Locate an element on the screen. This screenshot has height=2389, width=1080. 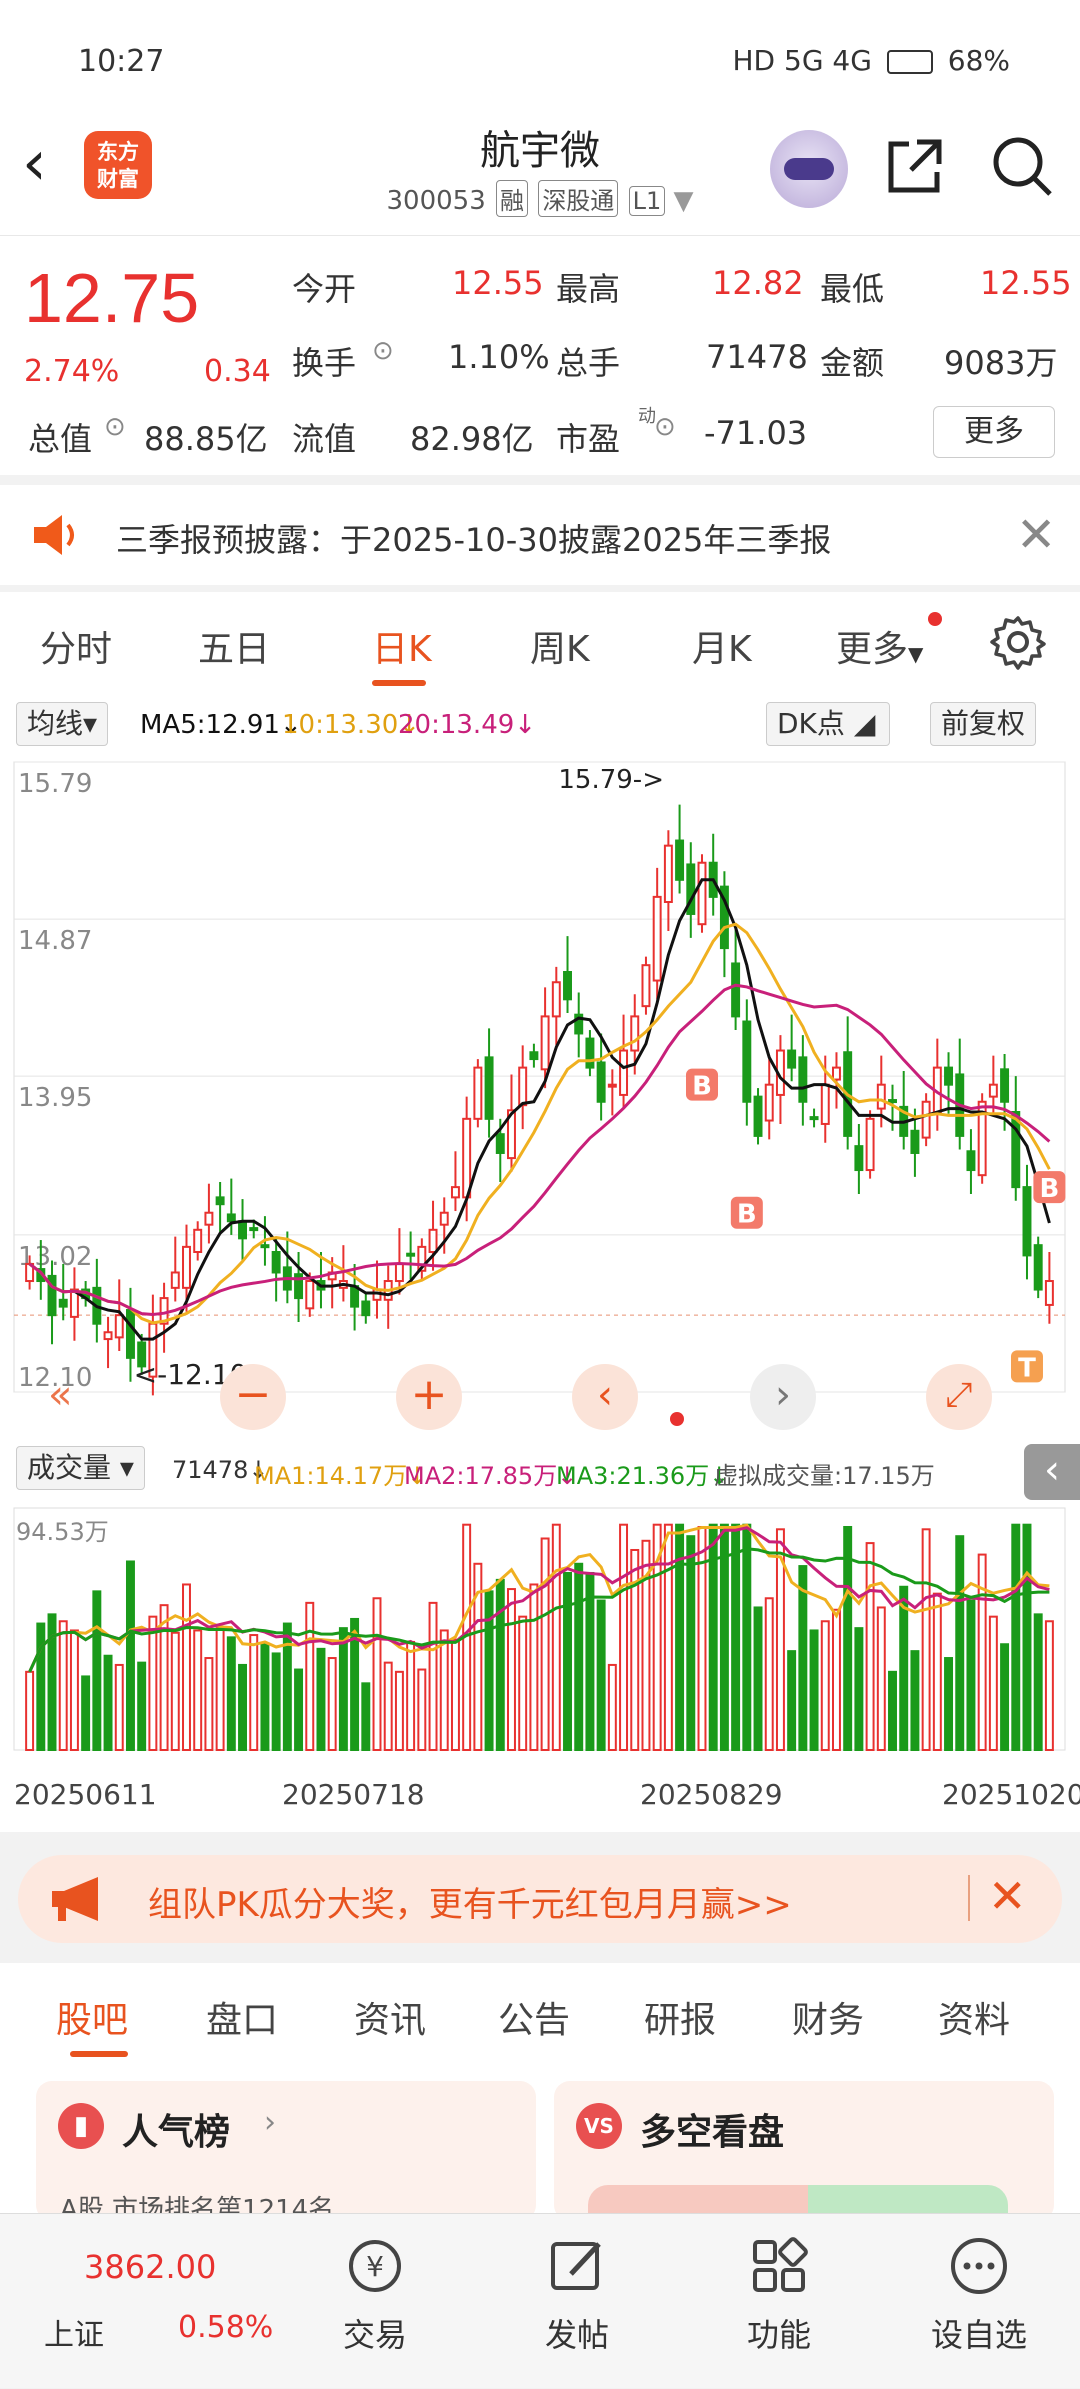
tab-announcements: 公告 is located at coordinates (534, 2017).